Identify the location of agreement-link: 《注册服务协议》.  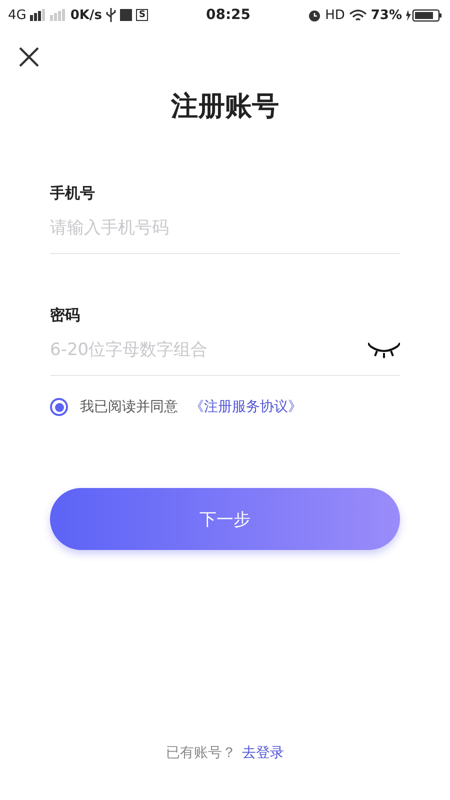
(246, 407).